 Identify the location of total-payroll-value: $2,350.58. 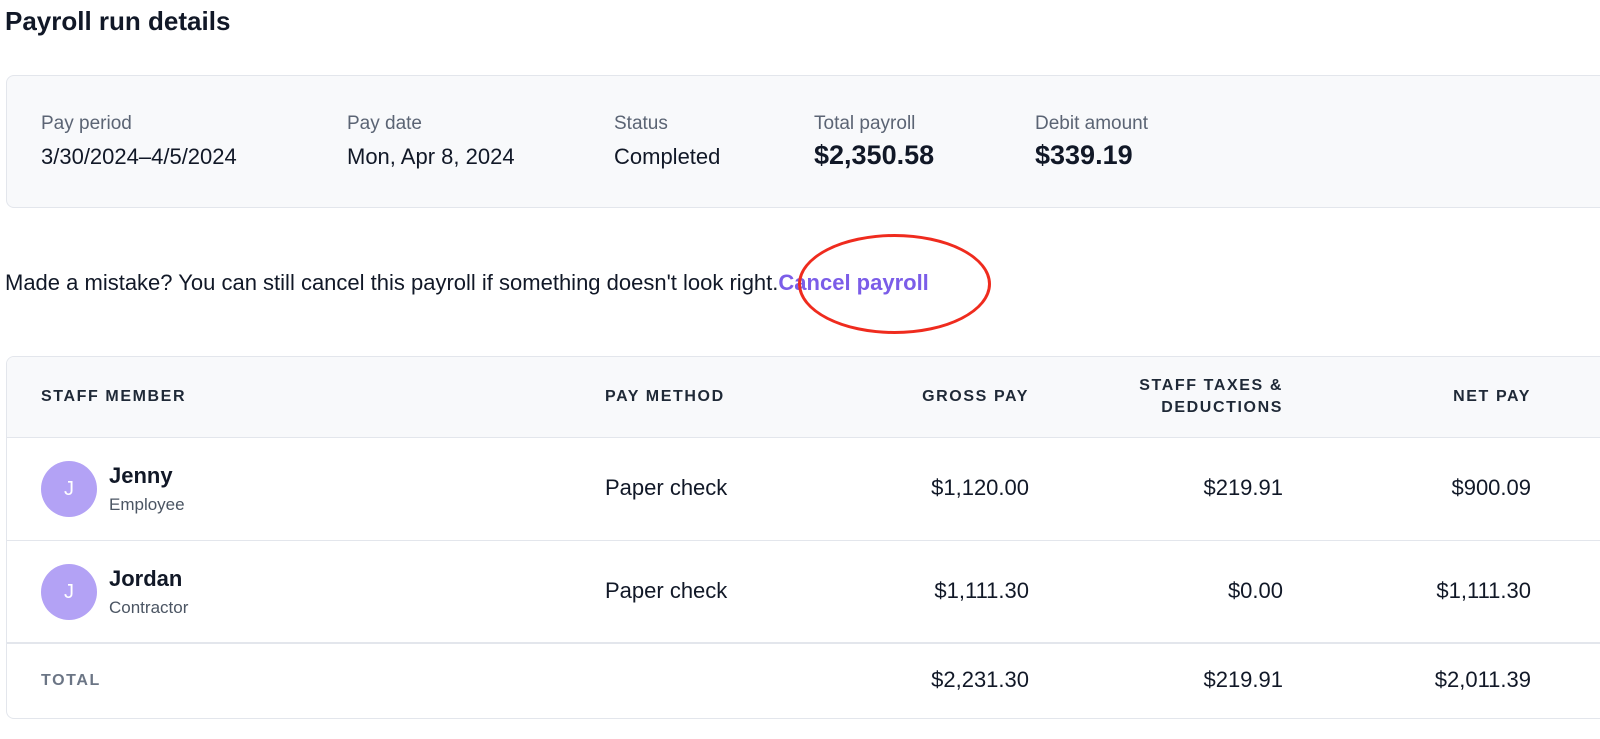
(874, 155).